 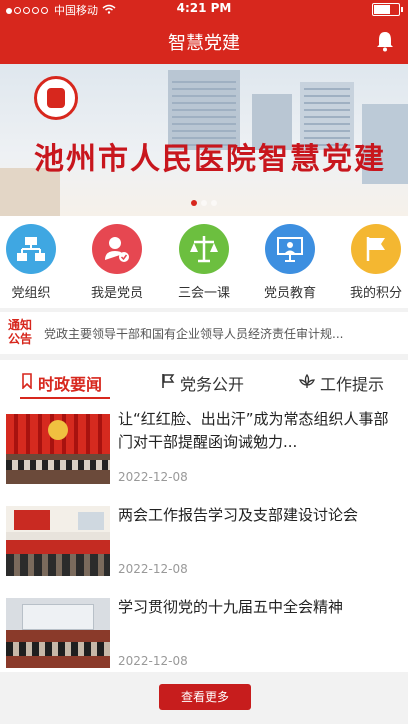 I want to click on list-item: 学习贯彻党的十九届五中全会精神 2022-12-08, so click(x=204, y=632).